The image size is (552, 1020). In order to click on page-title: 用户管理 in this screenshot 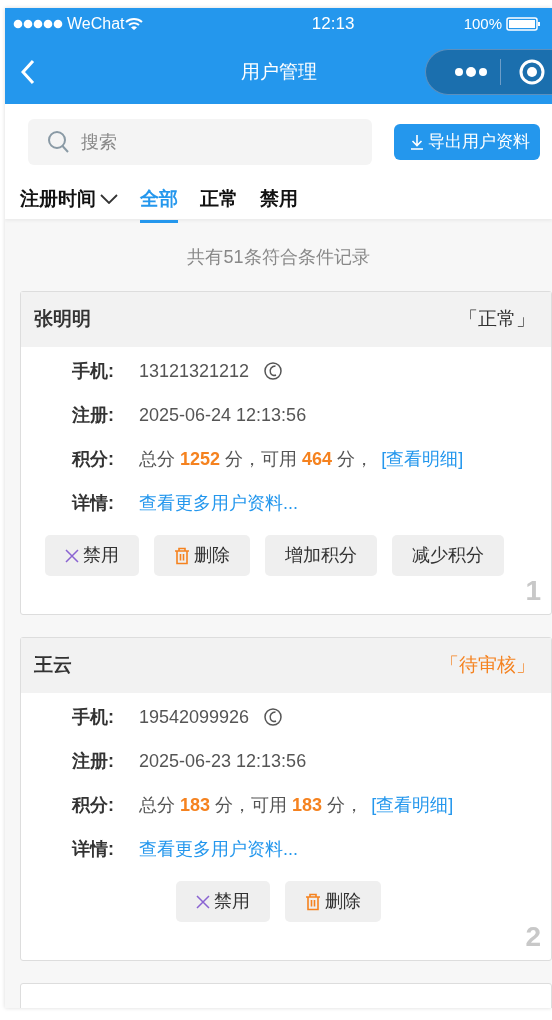, I will do `click(278, 72)`.